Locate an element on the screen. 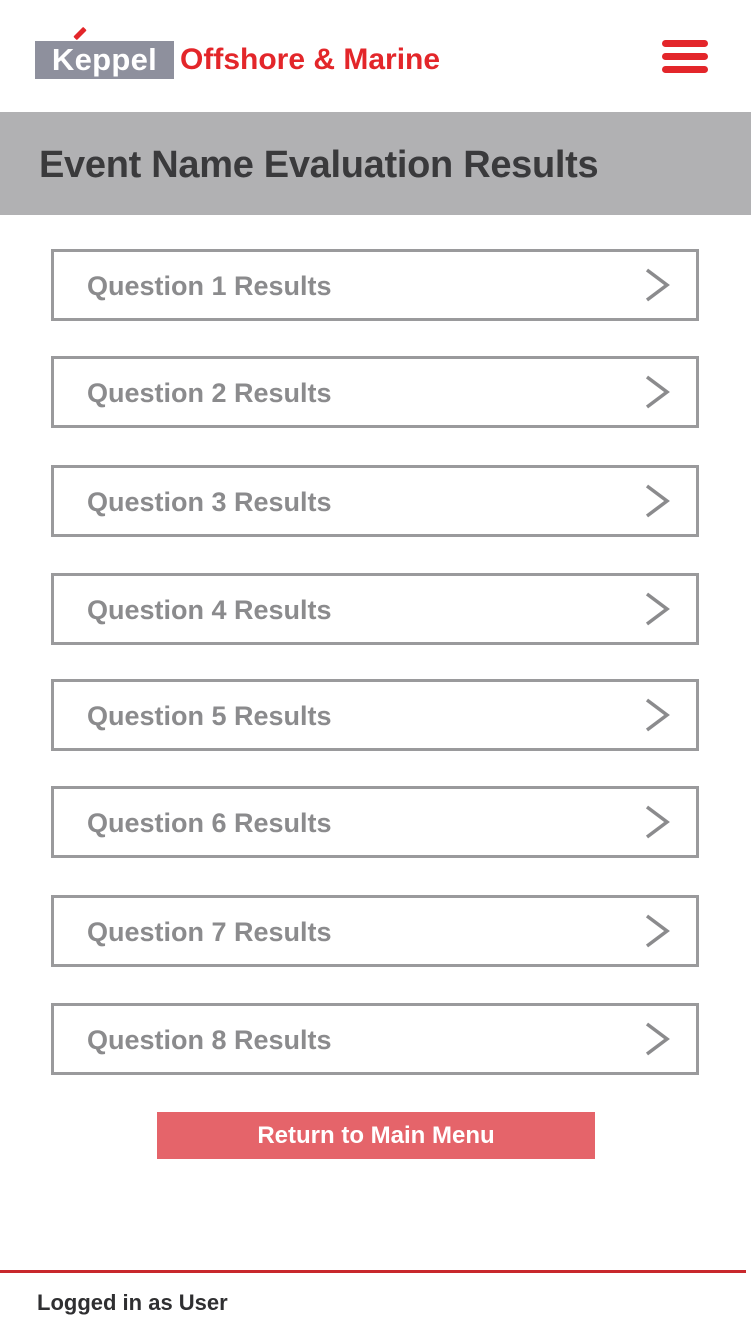  result-label: Question 7 Results is located at coordinates (209, 932).